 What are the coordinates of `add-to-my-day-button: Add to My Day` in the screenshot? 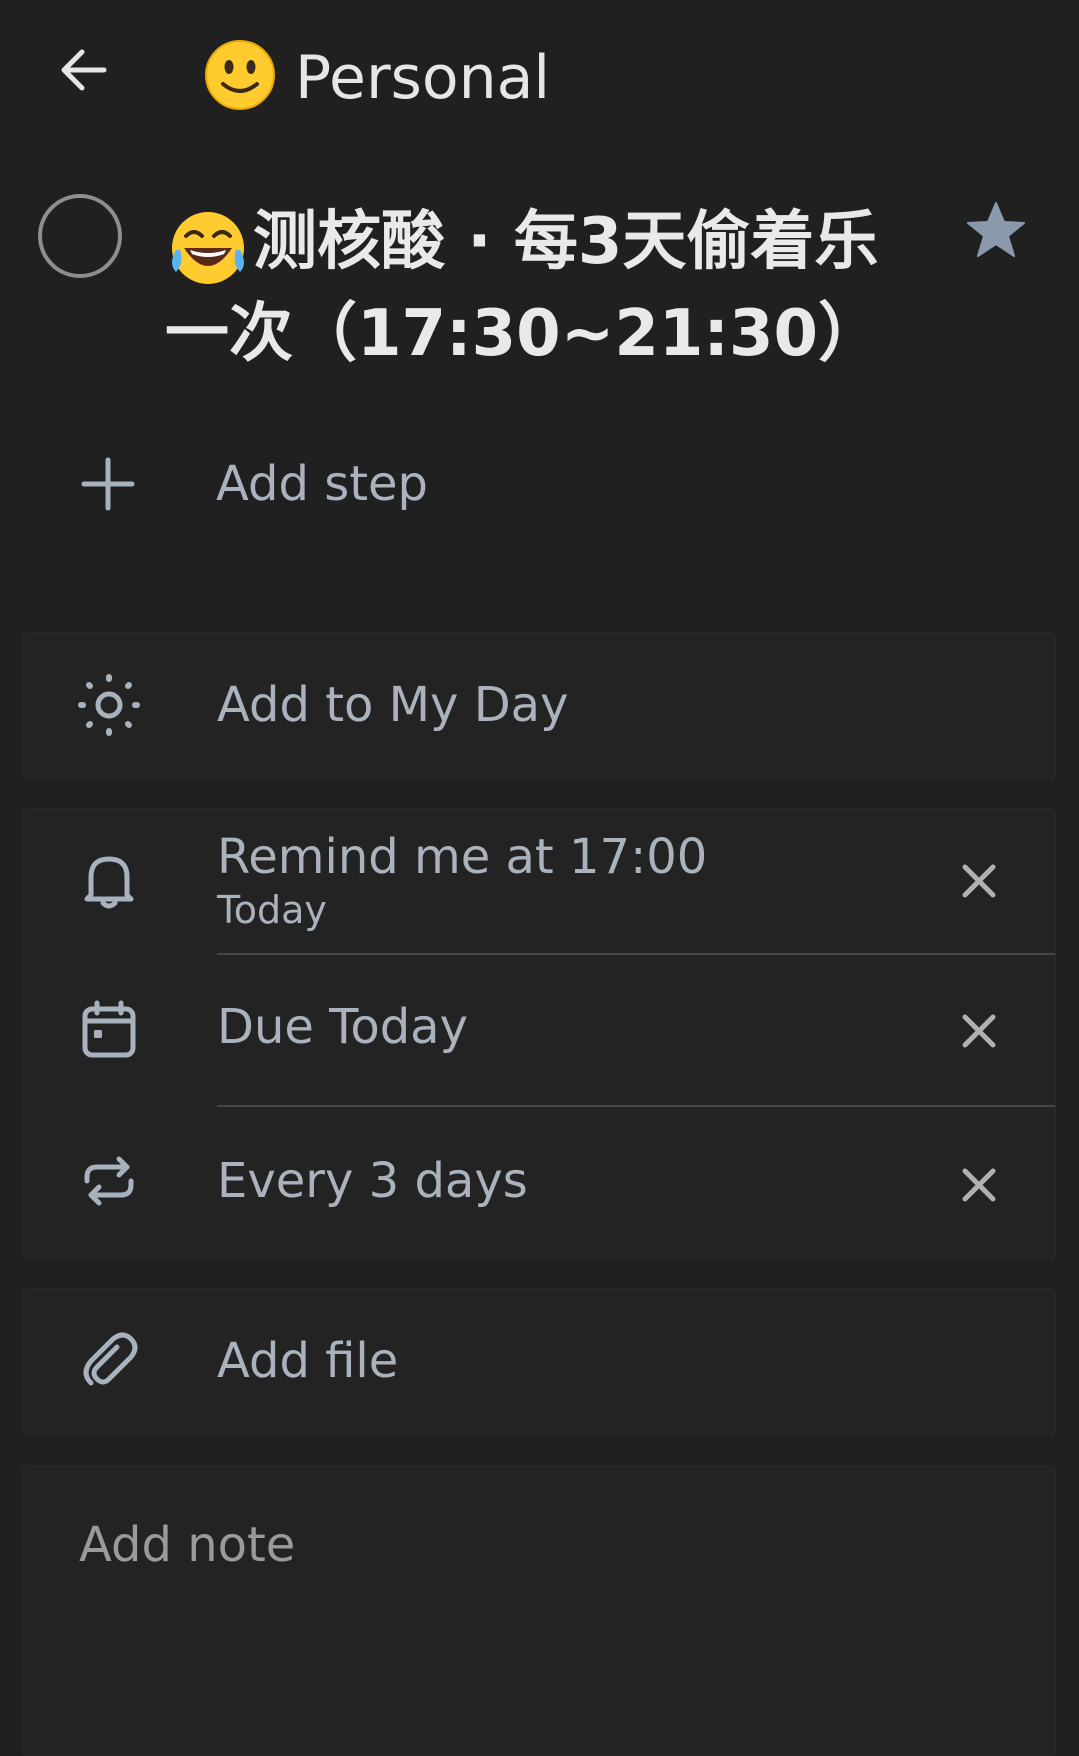 It's located at (539, 706).